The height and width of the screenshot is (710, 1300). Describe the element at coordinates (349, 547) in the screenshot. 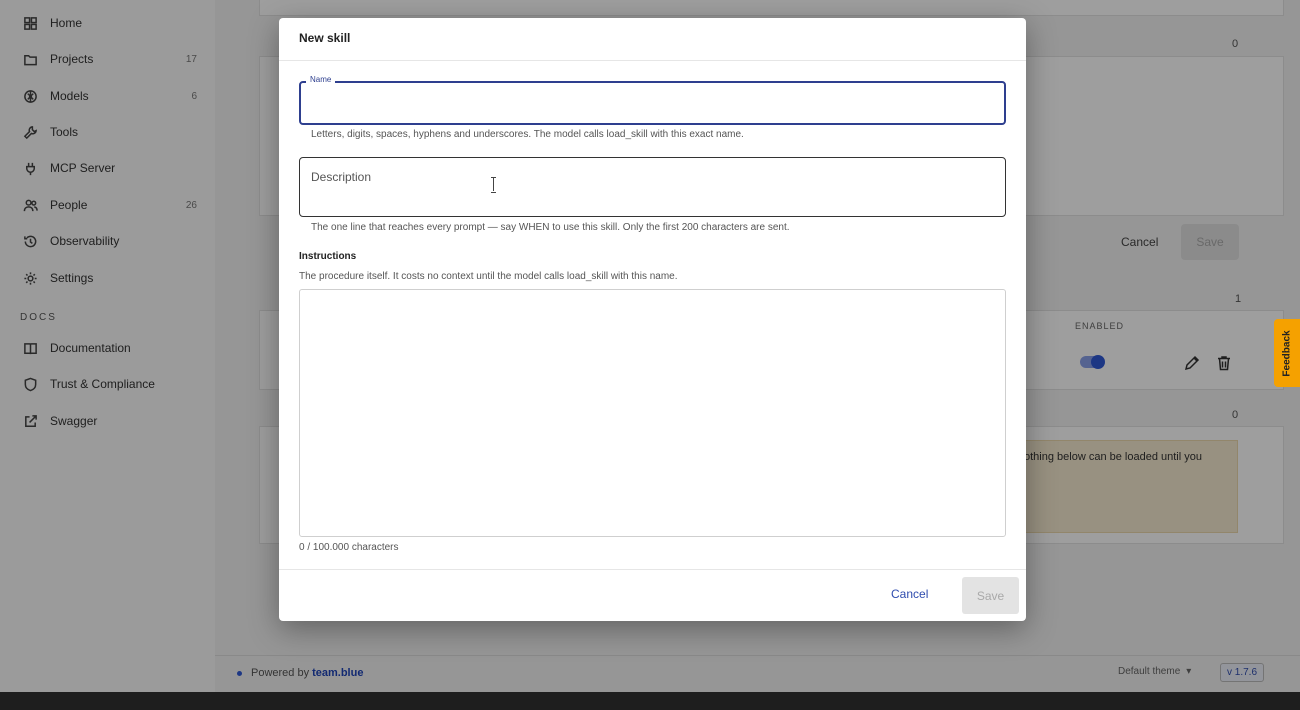

I see `character-counter: 0 / 100.000 characters` at that location.